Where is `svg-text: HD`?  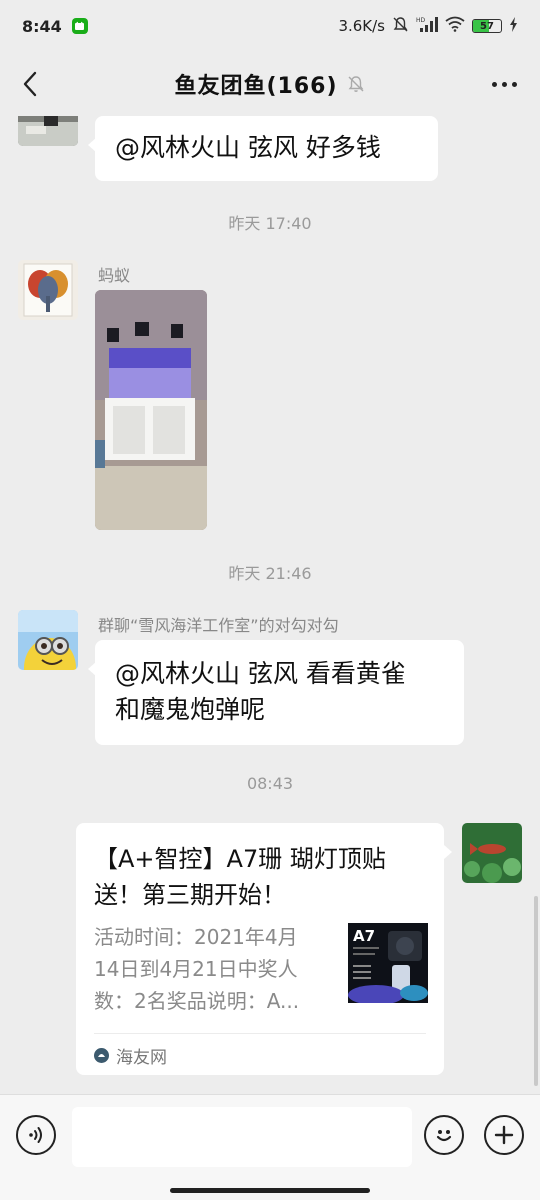
svg-text: HD is located at coordinates (421, 20).